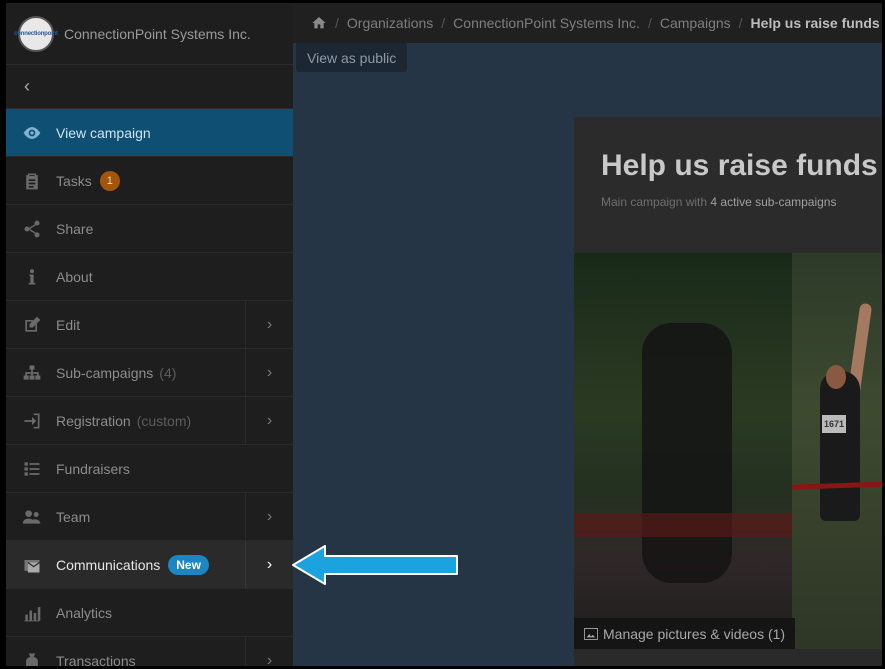 The height and width of the screenshot is (669, 885). I want to click on runners-photo: 1671, so click(836, 451).